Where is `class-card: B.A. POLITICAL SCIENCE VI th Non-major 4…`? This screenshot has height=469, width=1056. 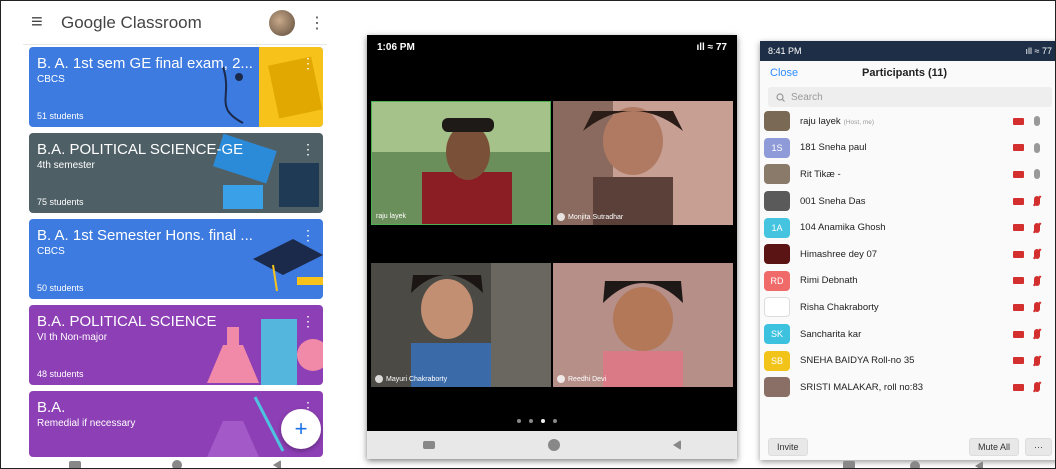
class-card: B.A. POLITICAL SCIENCE VI th Non-major 4… is located at coordinates (176, 345).